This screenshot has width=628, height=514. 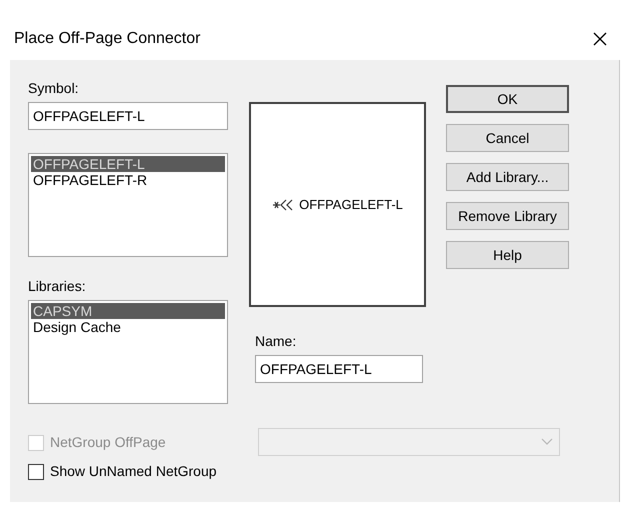 I want to click on name-field: OFFPAGELEFT-L, so click(x=339, y=369).